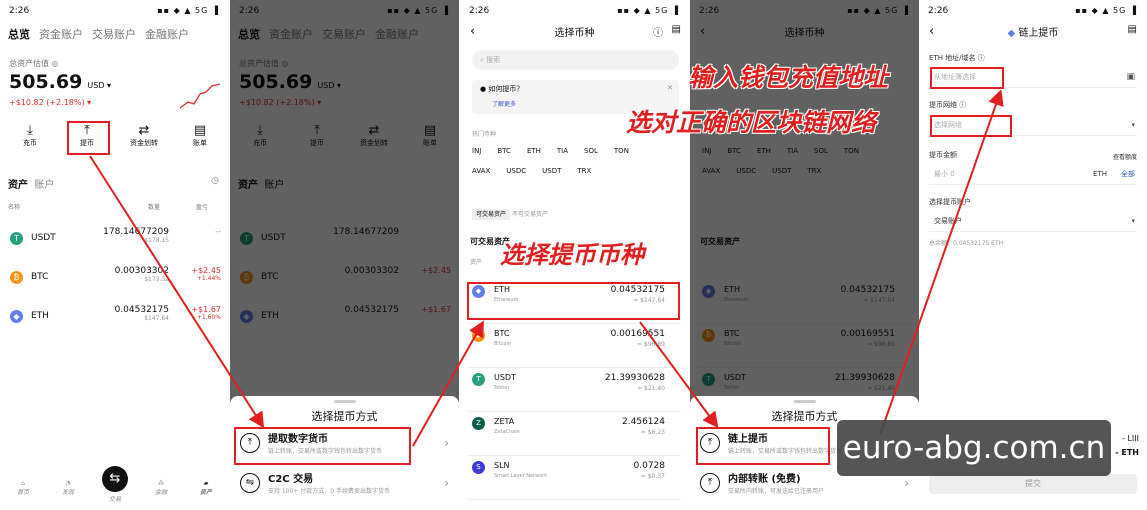  Describe the element at coordinates (205, 492) in the screenshot. I see `nav-assets-label: 资产` at that location.